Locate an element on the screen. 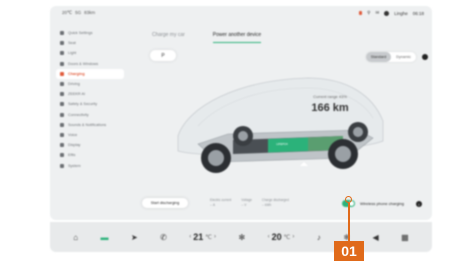 This screenshot has height=269, width=474. navigation-icon: ➤ is located at coordinates (134, 237).